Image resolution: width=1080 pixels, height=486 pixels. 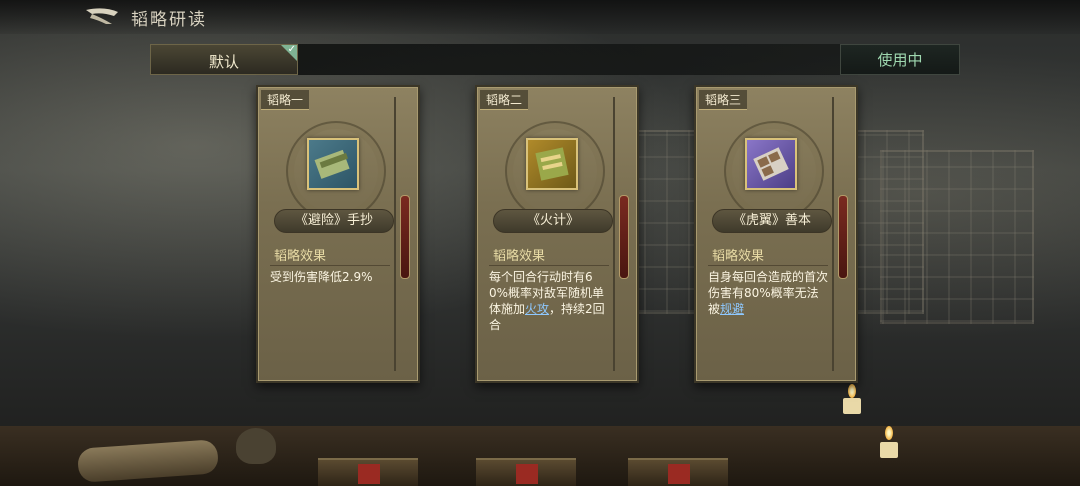 I want to click on fire-scroll-icon, so click(x=552, y=164).